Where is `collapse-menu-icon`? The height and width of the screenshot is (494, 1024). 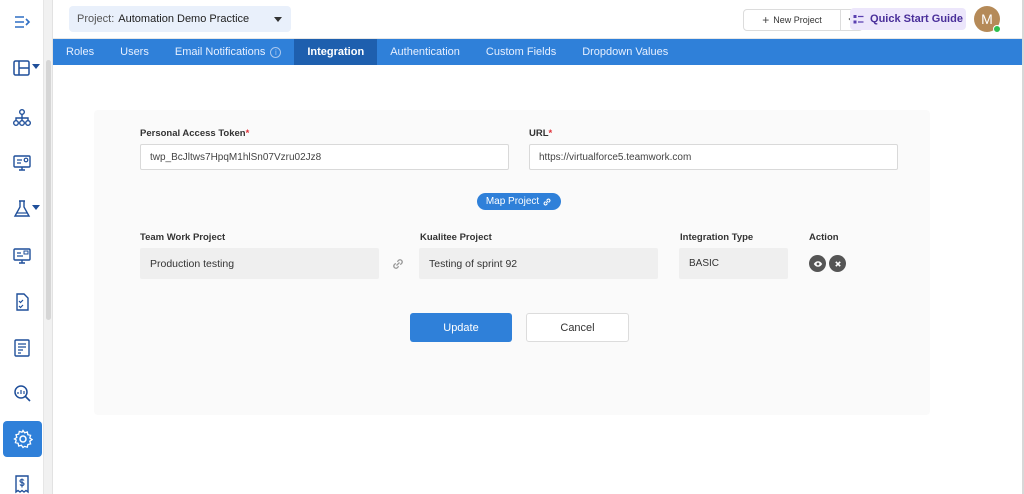
collapse-menu-icon is located at coordinates (22, 22).